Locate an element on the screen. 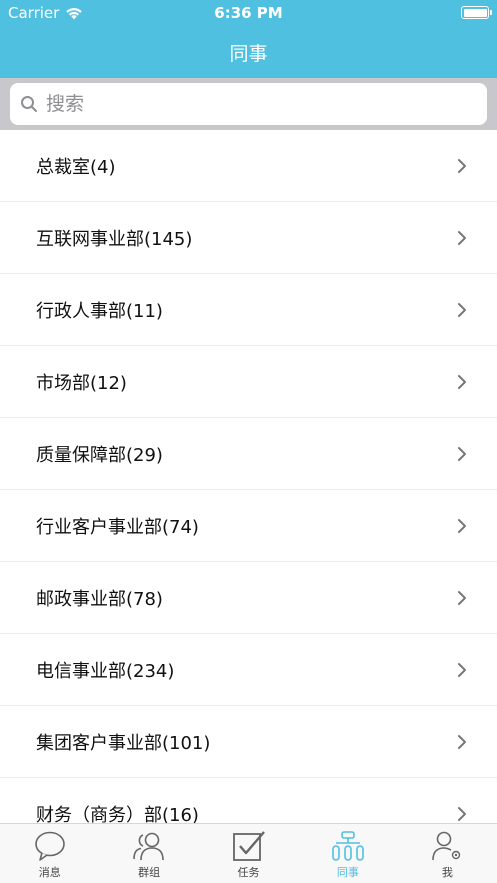  department-label: 集团客户事业部(101) is located at coordinates (123, 743).